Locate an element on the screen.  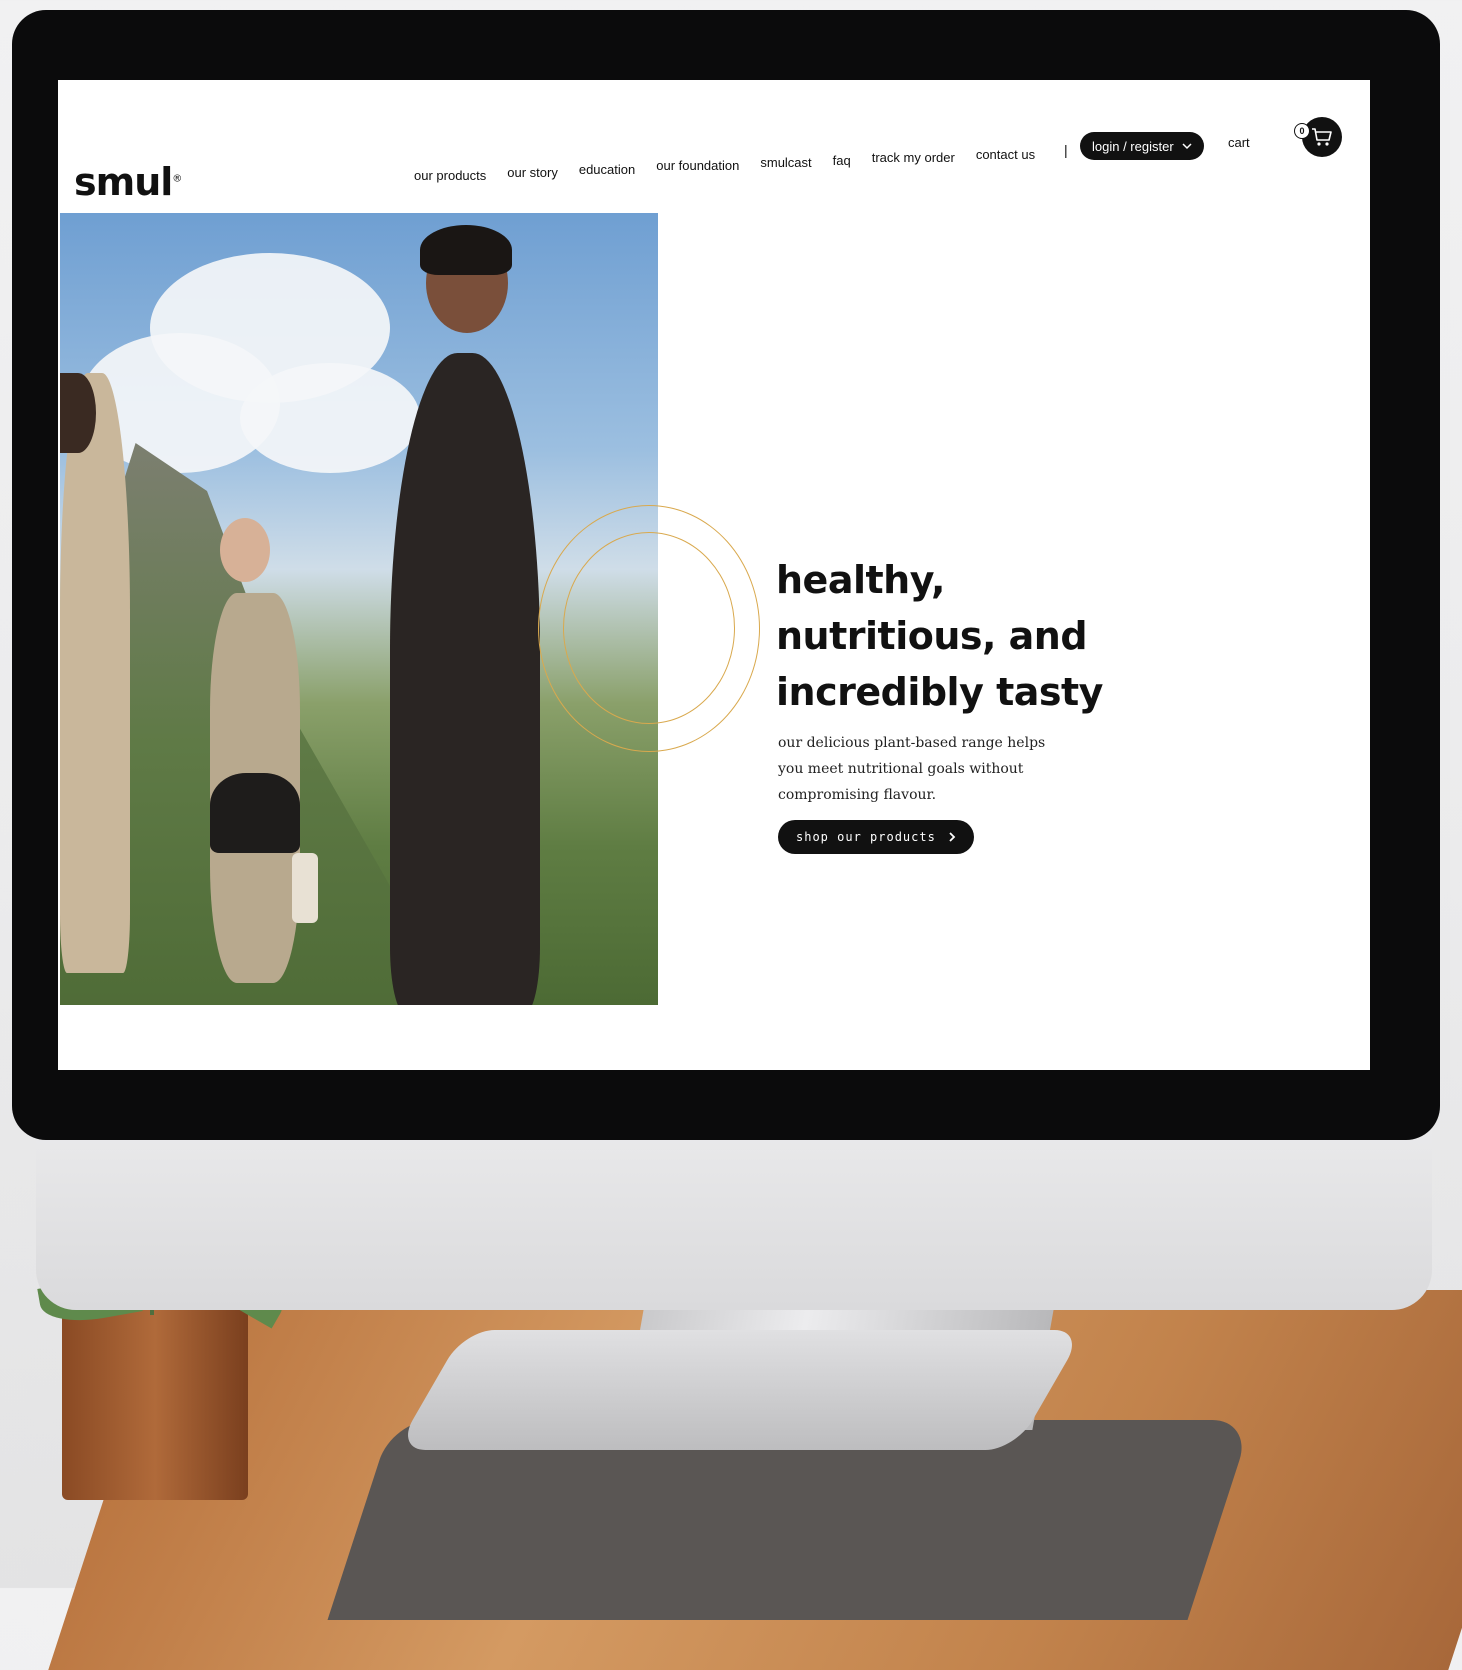
headline-line: incredibly tasty is located at coordinates (939, 692).